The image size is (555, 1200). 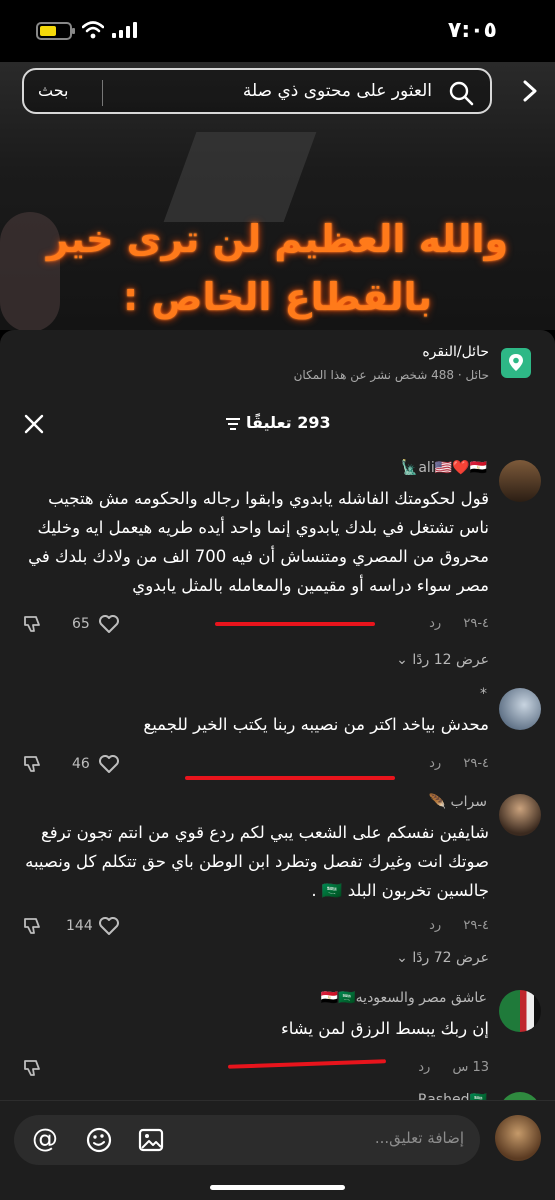 I want to click on comment-username: *, so click(x=483, y=694).